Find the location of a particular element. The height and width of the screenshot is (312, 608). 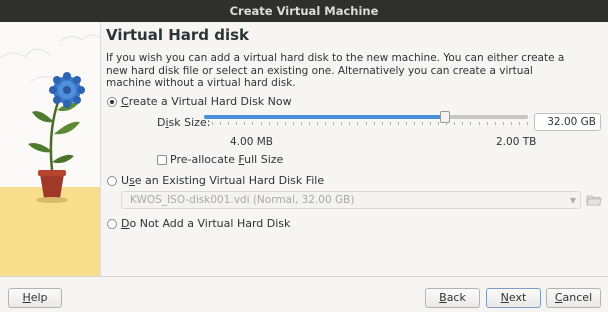

choose-disk-file-button is located at coordinates (594, 200).